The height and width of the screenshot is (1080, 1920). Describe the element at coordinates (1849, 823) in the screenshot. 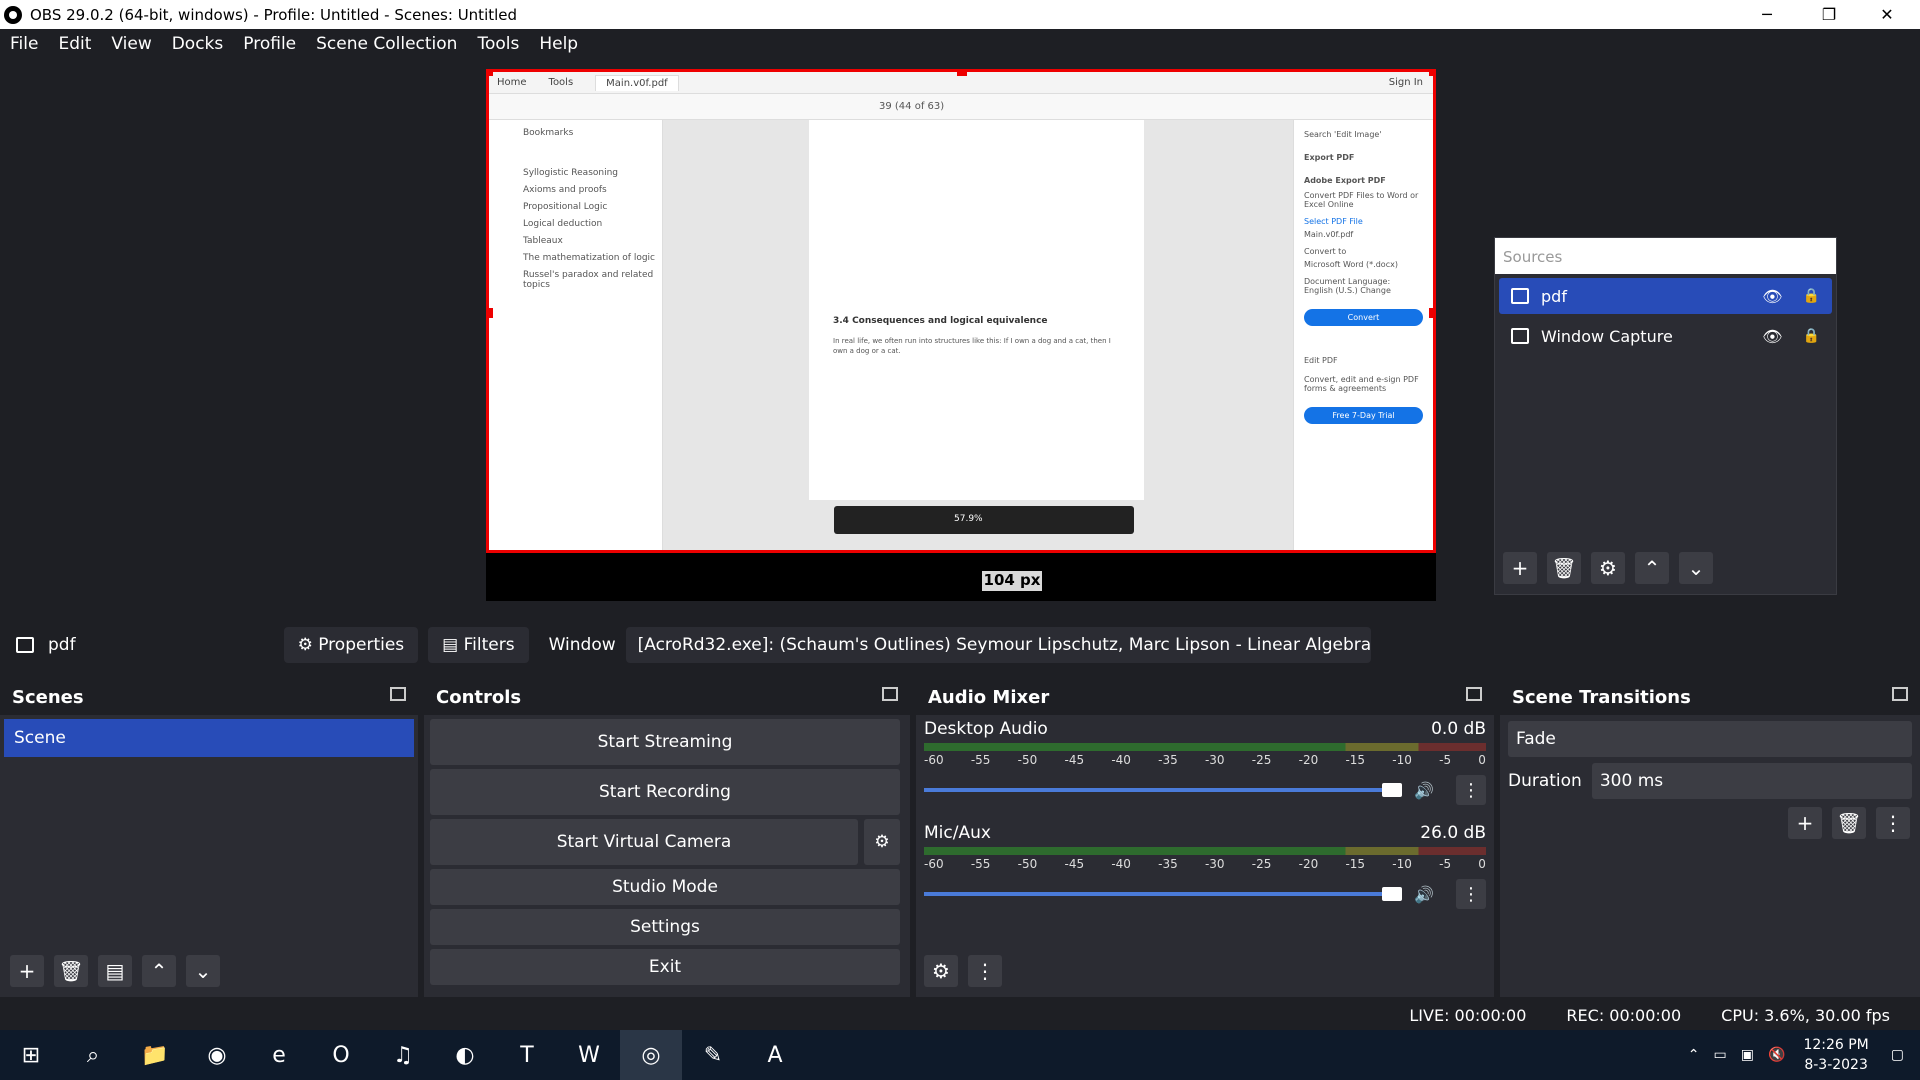

I see `remove-transition-button: 🗑` at that location.